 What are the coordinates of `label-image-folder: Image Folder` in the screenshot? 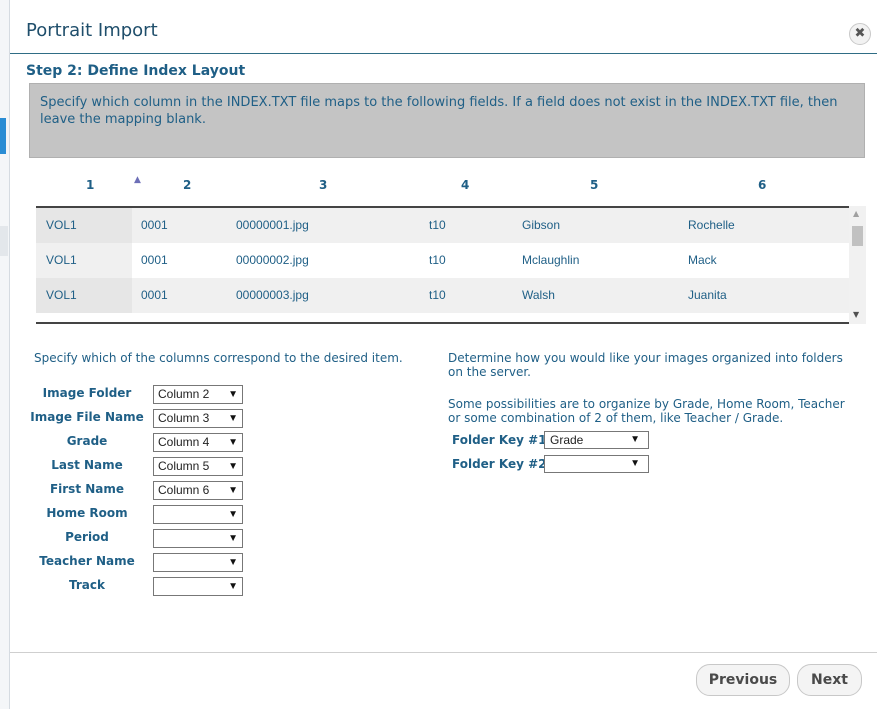 It's located at (87, 393).